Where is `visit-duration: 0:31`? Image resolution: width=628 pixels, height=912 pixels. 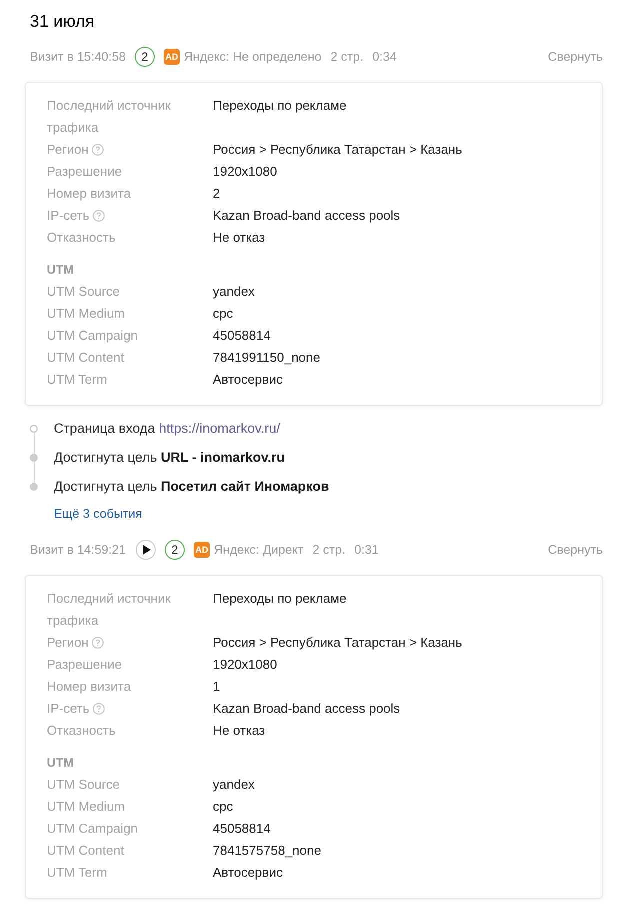
visit-duration: 0:31 is located at coordinates (366, 550).